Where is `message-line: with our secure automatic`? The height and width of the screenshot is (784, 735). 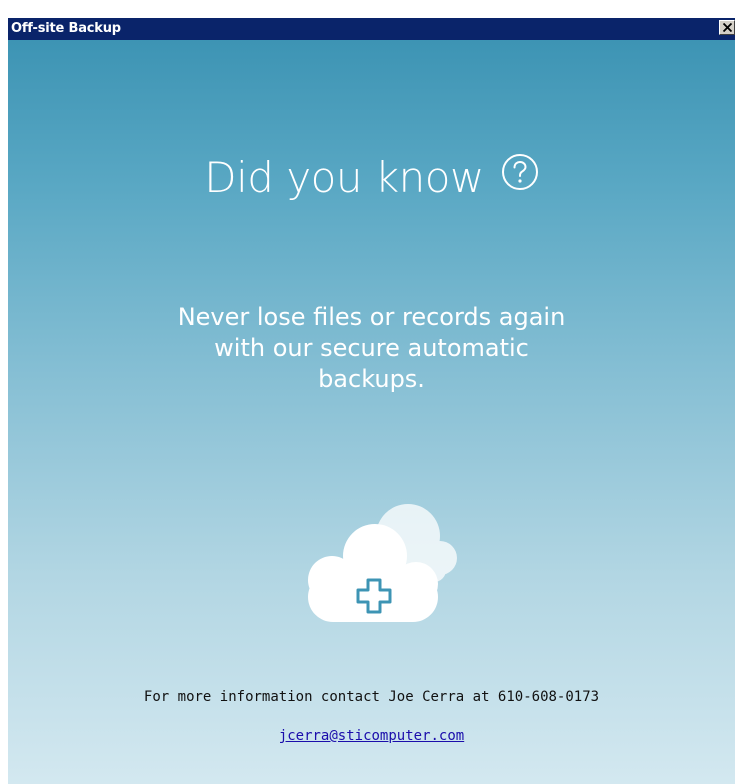
message-line: with our secure automatic is located at coordinates (371, 348).